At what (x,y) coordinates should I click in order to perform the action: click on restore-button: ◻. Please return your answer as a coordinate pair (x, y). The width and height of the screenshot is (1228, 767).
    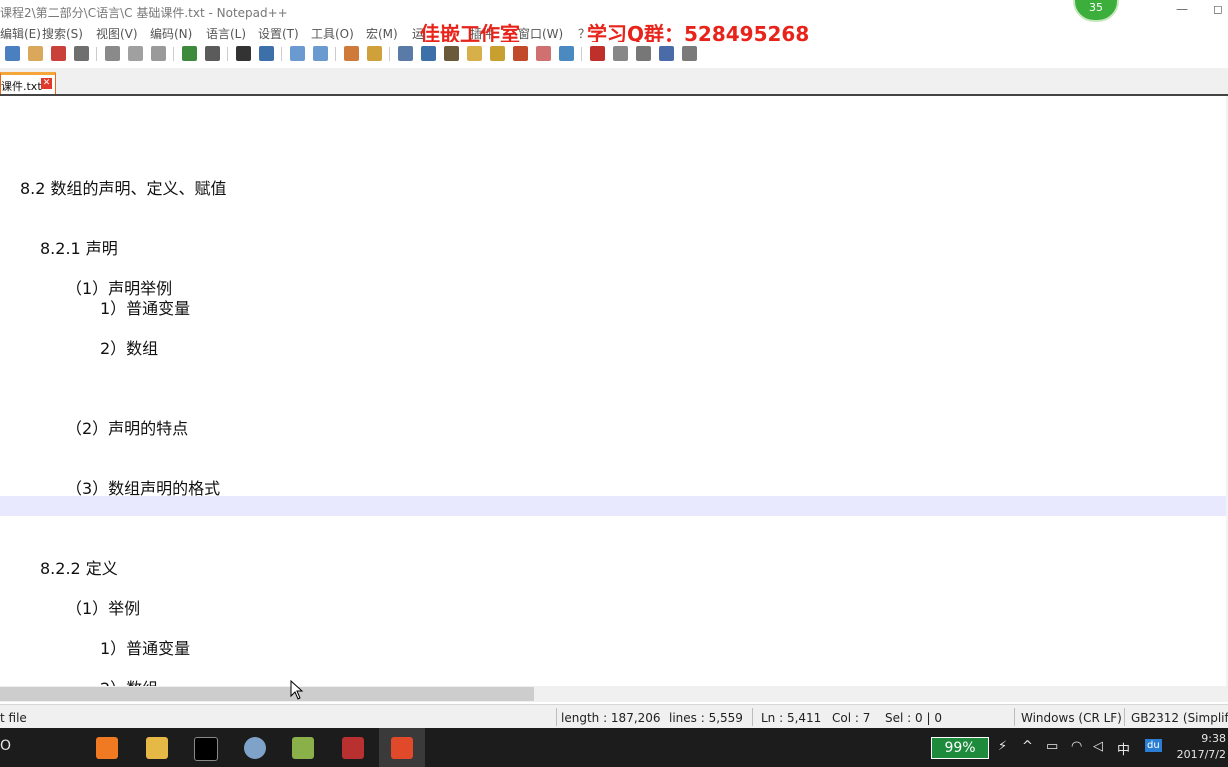
    Looking at the image, I should click on (1214, 11).